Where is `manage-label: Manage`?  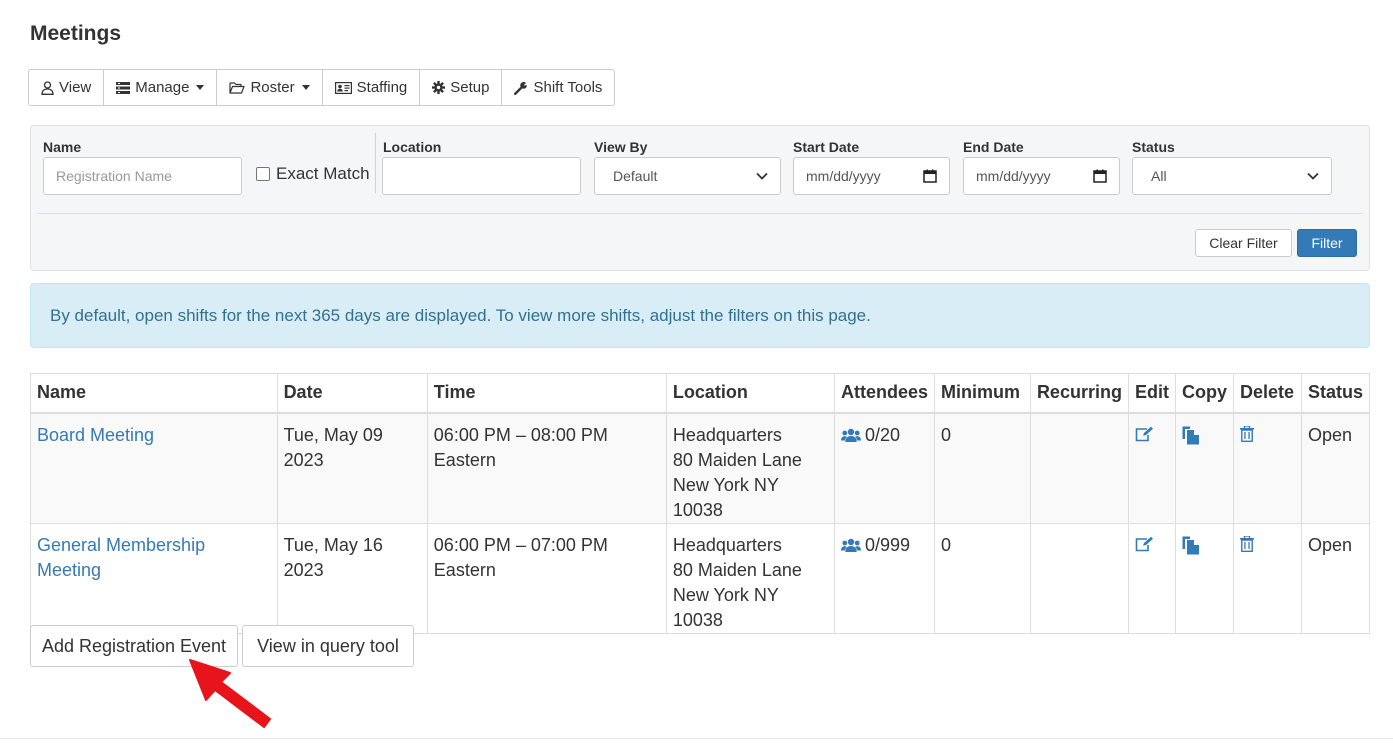
manage-label: Manage is located at coordinates (162, 87).